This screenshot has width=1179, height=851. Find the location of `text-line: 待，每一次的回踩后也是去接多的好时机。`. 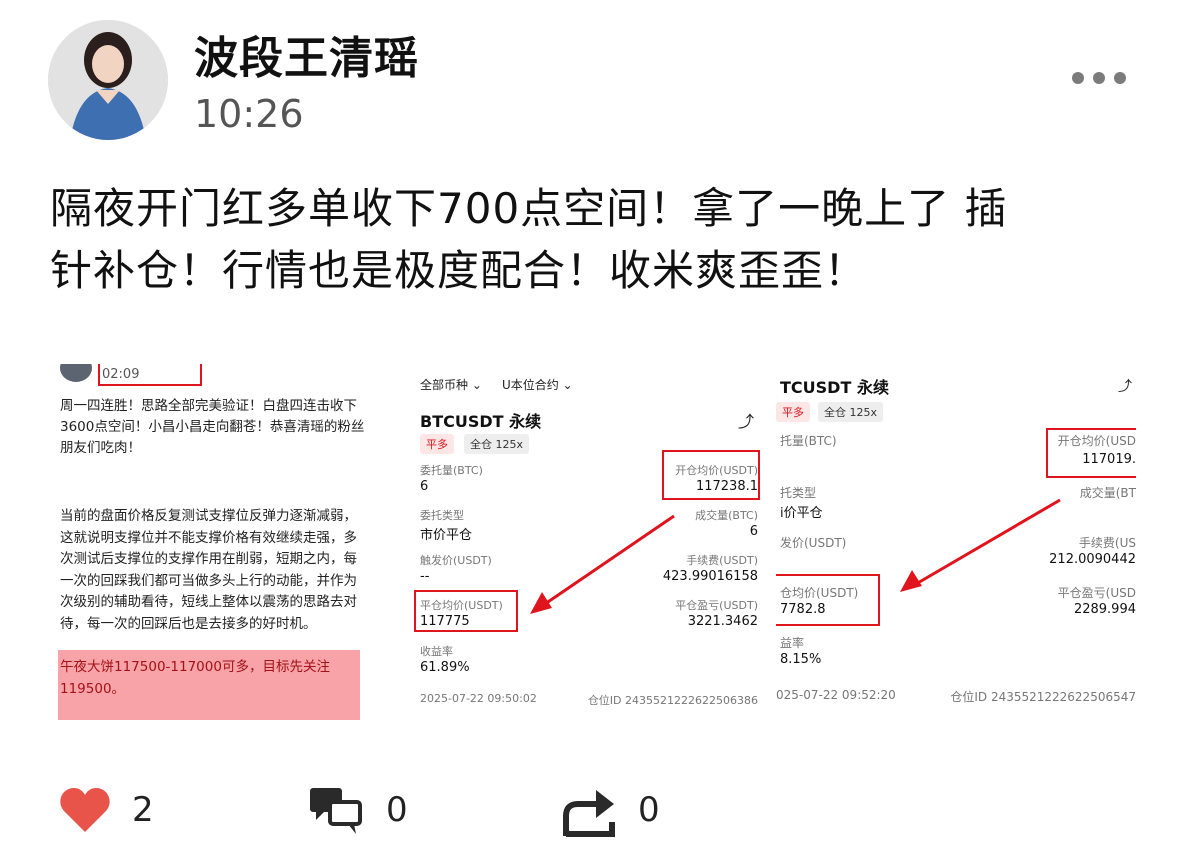

text-line: 待，每一次的回踩后也是去接多的好时机。 is located at coordinates (188, 623).